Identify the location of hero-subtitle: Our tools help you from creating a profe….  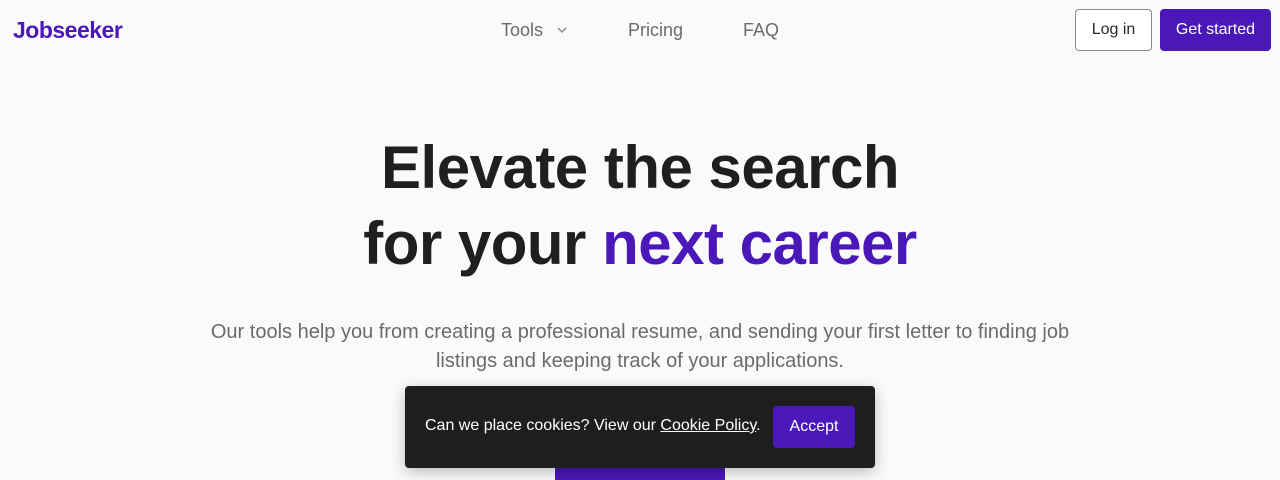
(640, 346).